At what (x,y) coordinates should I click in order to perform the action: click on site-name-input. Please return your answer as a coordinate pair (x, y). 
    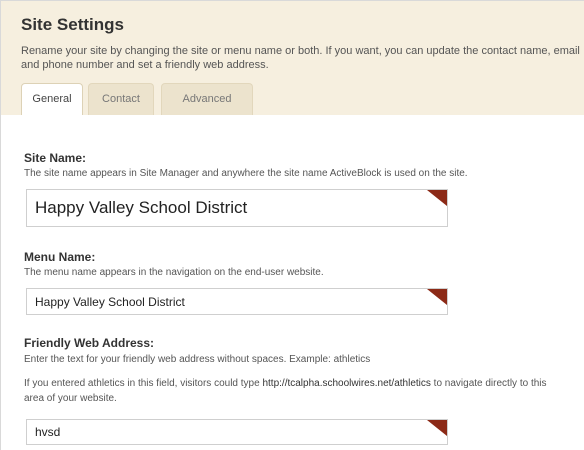
    Looking at the image, I should click on (221, 208).